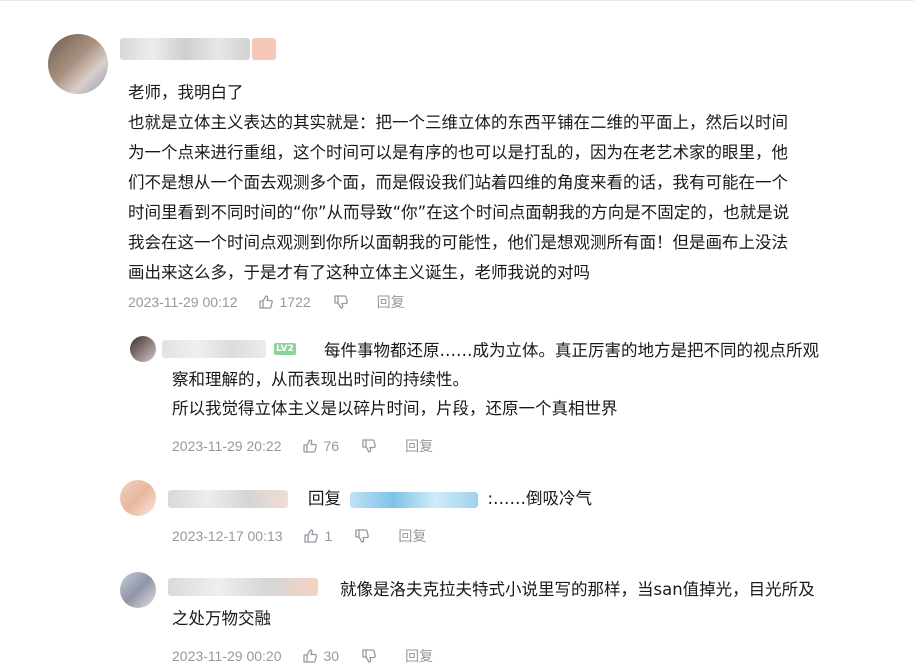  What do you see at coordinates (414, 499) in the screenshot?
I see `mention-link-blurred` at bounding box center [414, 499].